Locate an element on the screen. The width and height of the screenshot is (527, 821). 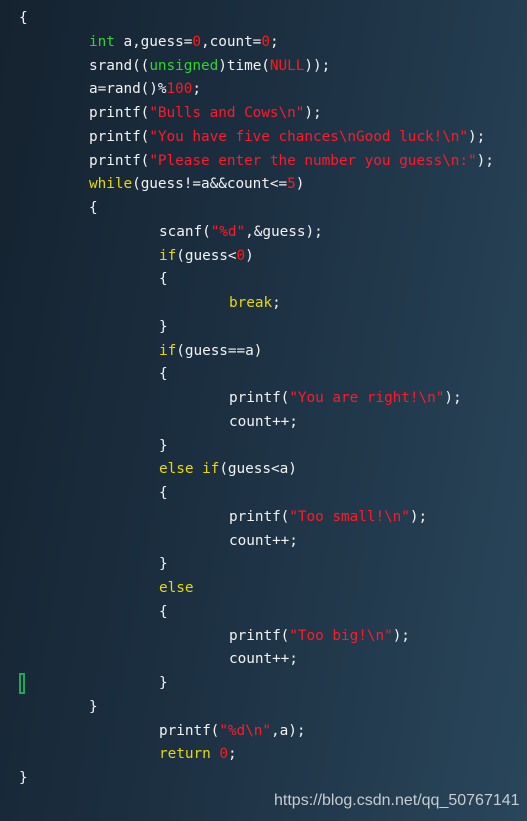
code-token-str: "%d" is located at coordinates (228, 231).